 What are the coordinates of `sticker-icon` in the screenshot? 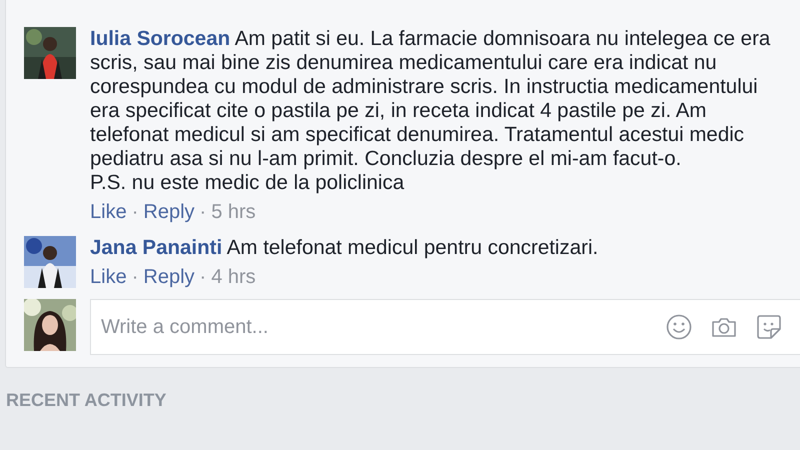 It's located at (769, 327).